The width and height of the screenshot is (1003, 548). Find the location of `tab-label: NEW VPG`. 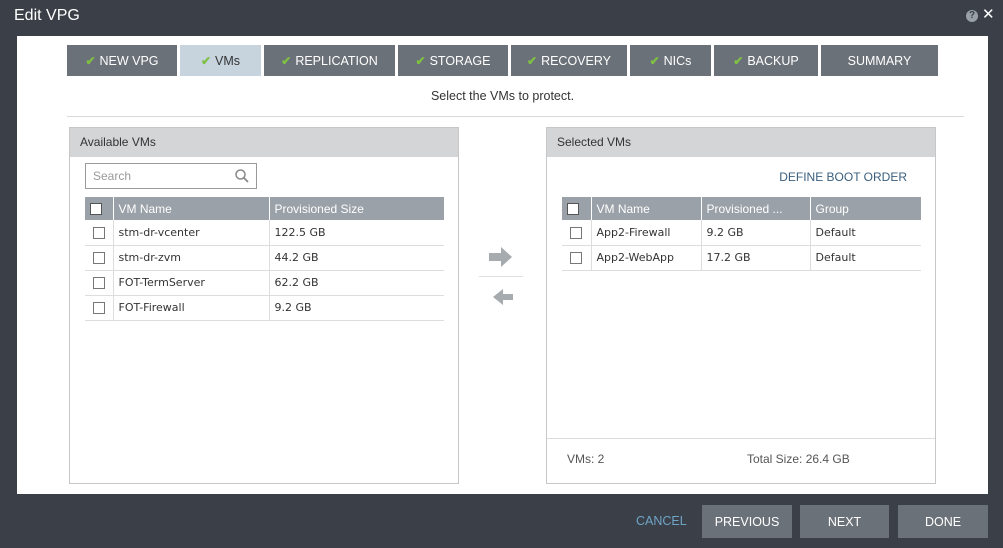

tab-label: NEW VPG is located at coordinates (129, 60).